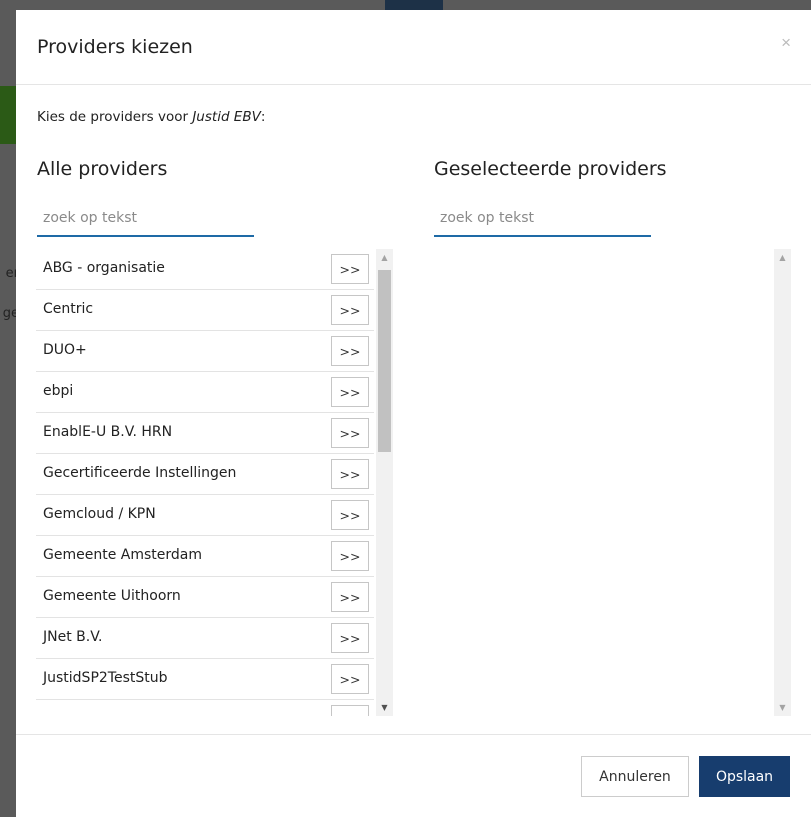 This screenshot has height=817, width=811. Describe the element at coordinates (205, 433) in the screenshot. I see `provider-row: EnablE-U B.V. HRN >>` at that location.